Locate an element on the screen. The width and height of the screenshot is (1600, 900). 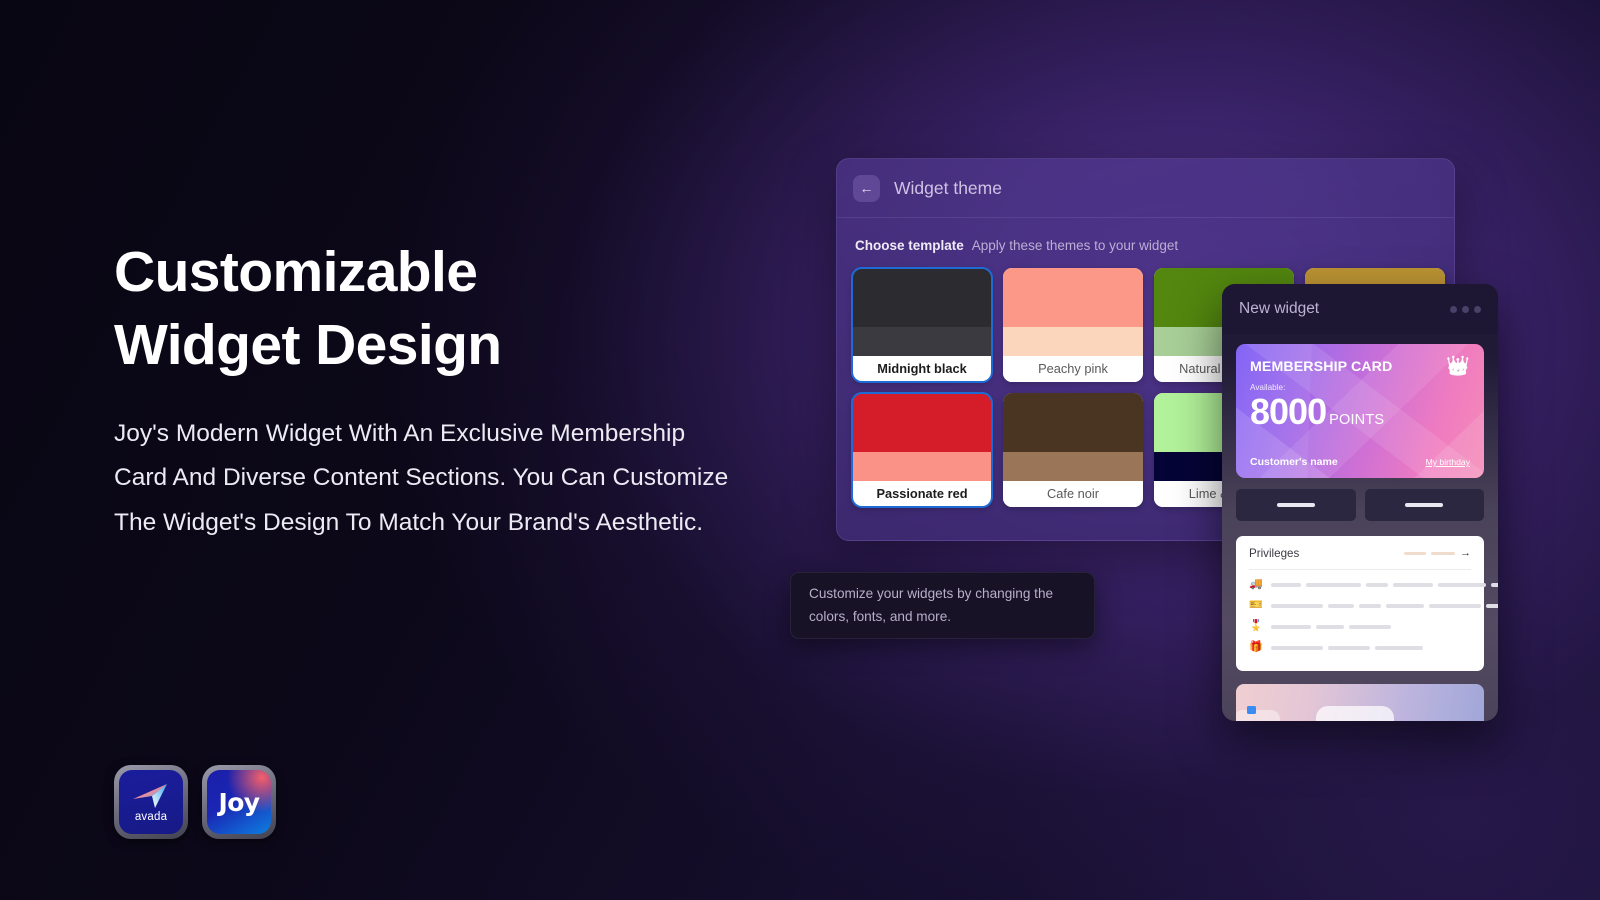
footer-shape-small is located at coordinates (1258, 715).